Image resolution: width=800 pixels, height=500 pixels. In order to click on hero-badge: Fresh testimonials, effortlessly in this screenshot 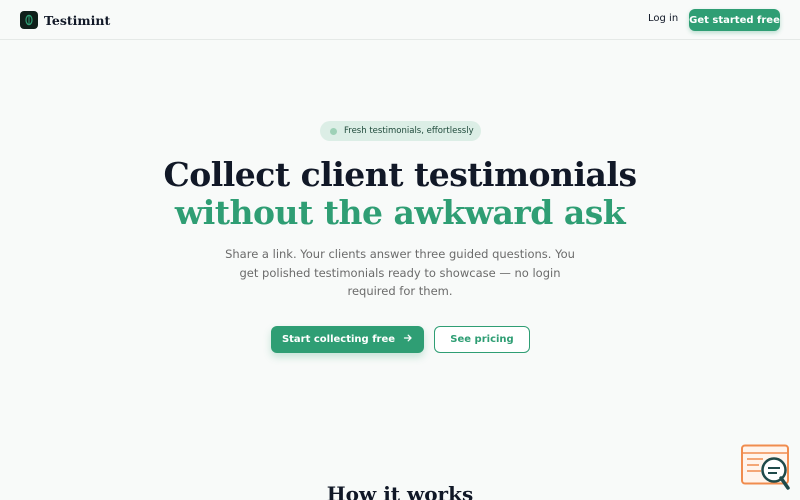, I will do `click(400, 131)`.